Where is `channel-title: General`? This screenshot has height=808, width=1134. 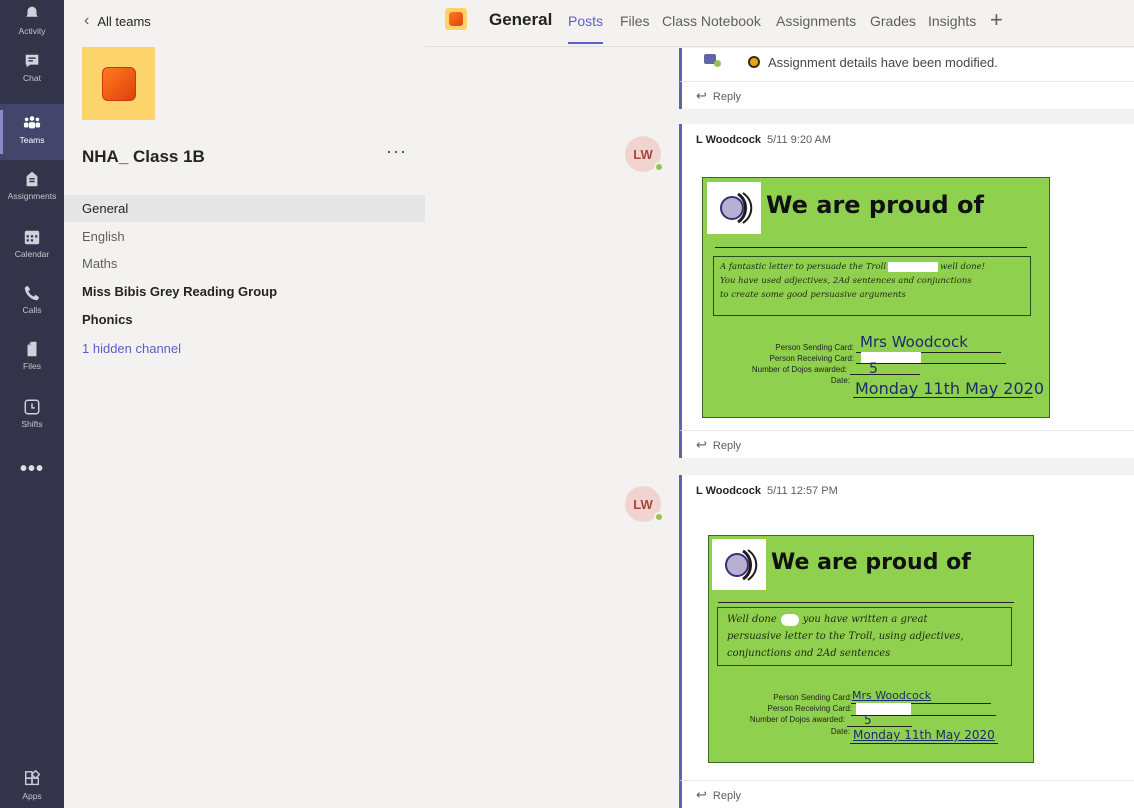
channel-title: General is located at coordinates (521, 19).